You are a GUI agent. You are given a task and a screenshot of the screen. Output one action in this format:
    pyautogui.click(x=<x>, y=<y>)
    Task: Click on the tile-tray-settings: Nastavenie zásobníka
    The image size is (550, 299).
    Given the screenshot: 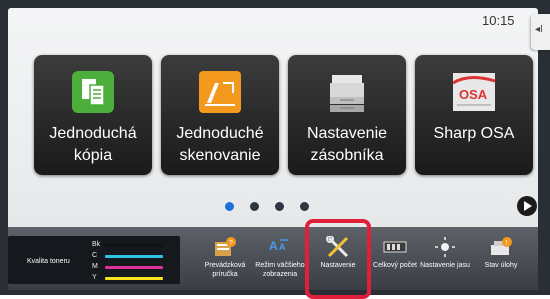 What is the action you would take?
    pyautogui.click(x=347, y=115)
    